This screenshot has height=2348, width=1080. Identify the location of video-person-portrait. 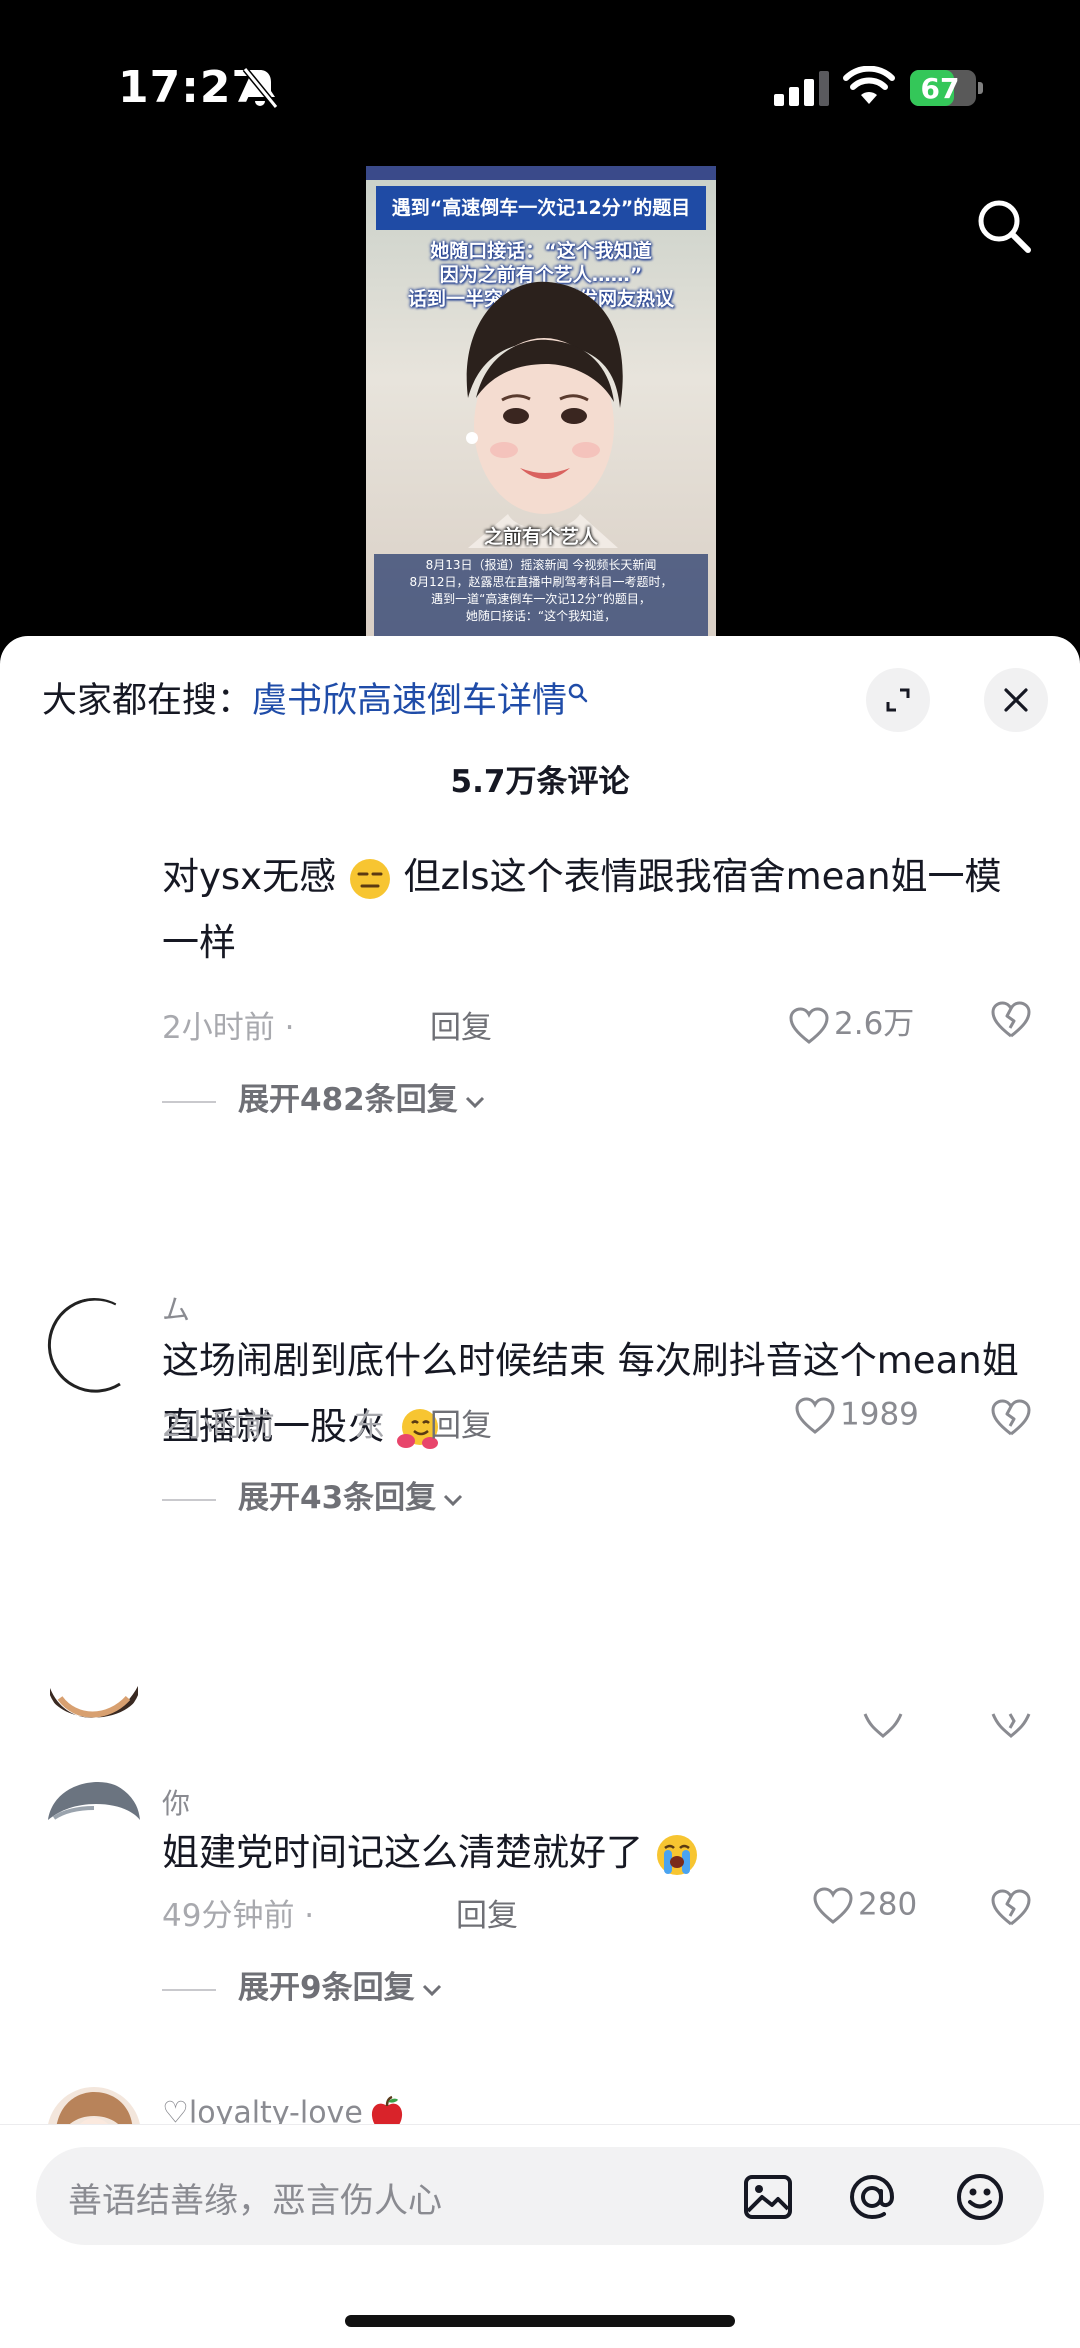
(544, 414).